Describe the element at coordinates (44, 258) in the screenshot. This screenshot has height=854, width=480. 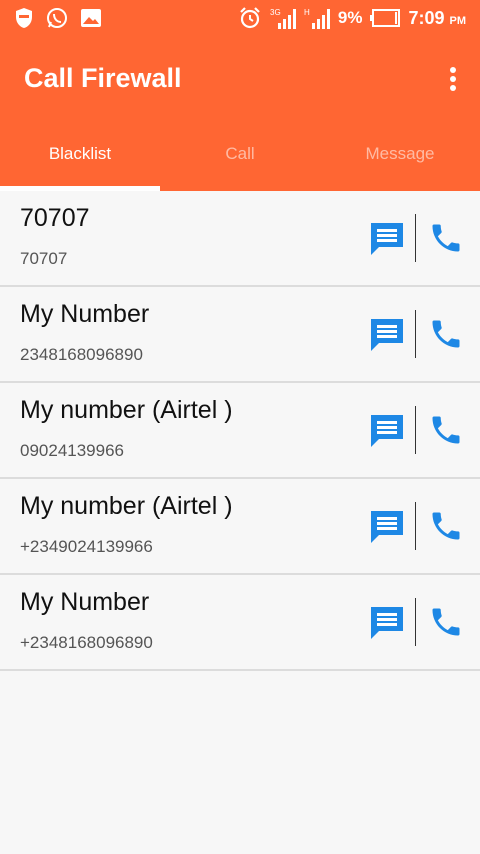
I see `contact-number: 70707` at that location.